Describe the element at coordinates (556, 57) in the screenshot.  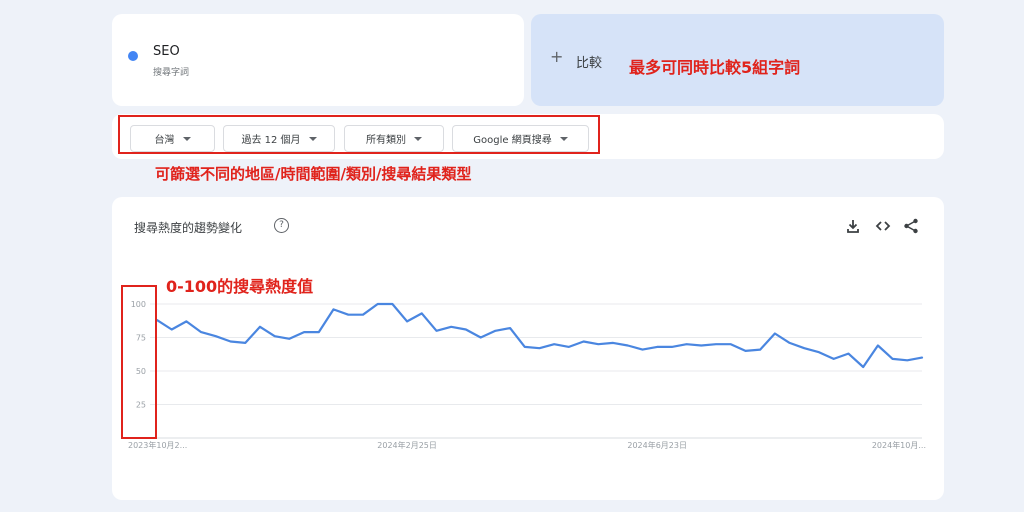
I see `plus-icon: +` at that location.